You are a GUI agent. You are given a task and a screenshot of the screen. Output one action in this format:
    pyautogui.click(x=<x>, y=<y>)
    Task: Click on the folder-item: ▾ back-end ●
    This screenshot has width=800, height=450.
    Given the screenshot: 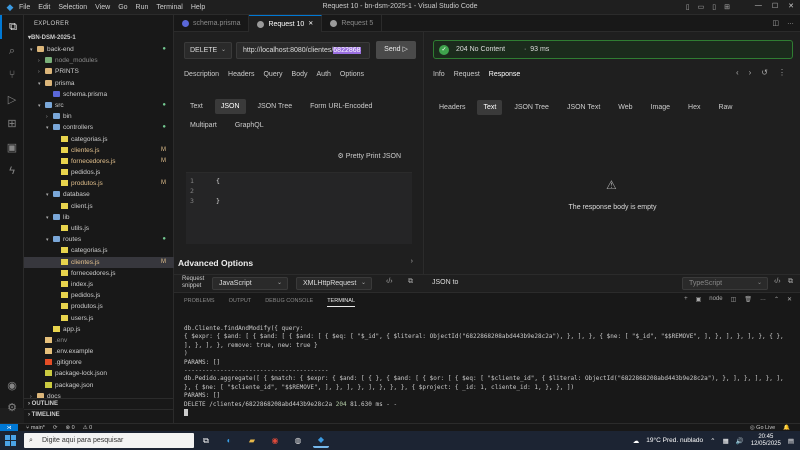 What is the action you would take?
    pyautogui.click(x=99, y=49)
    